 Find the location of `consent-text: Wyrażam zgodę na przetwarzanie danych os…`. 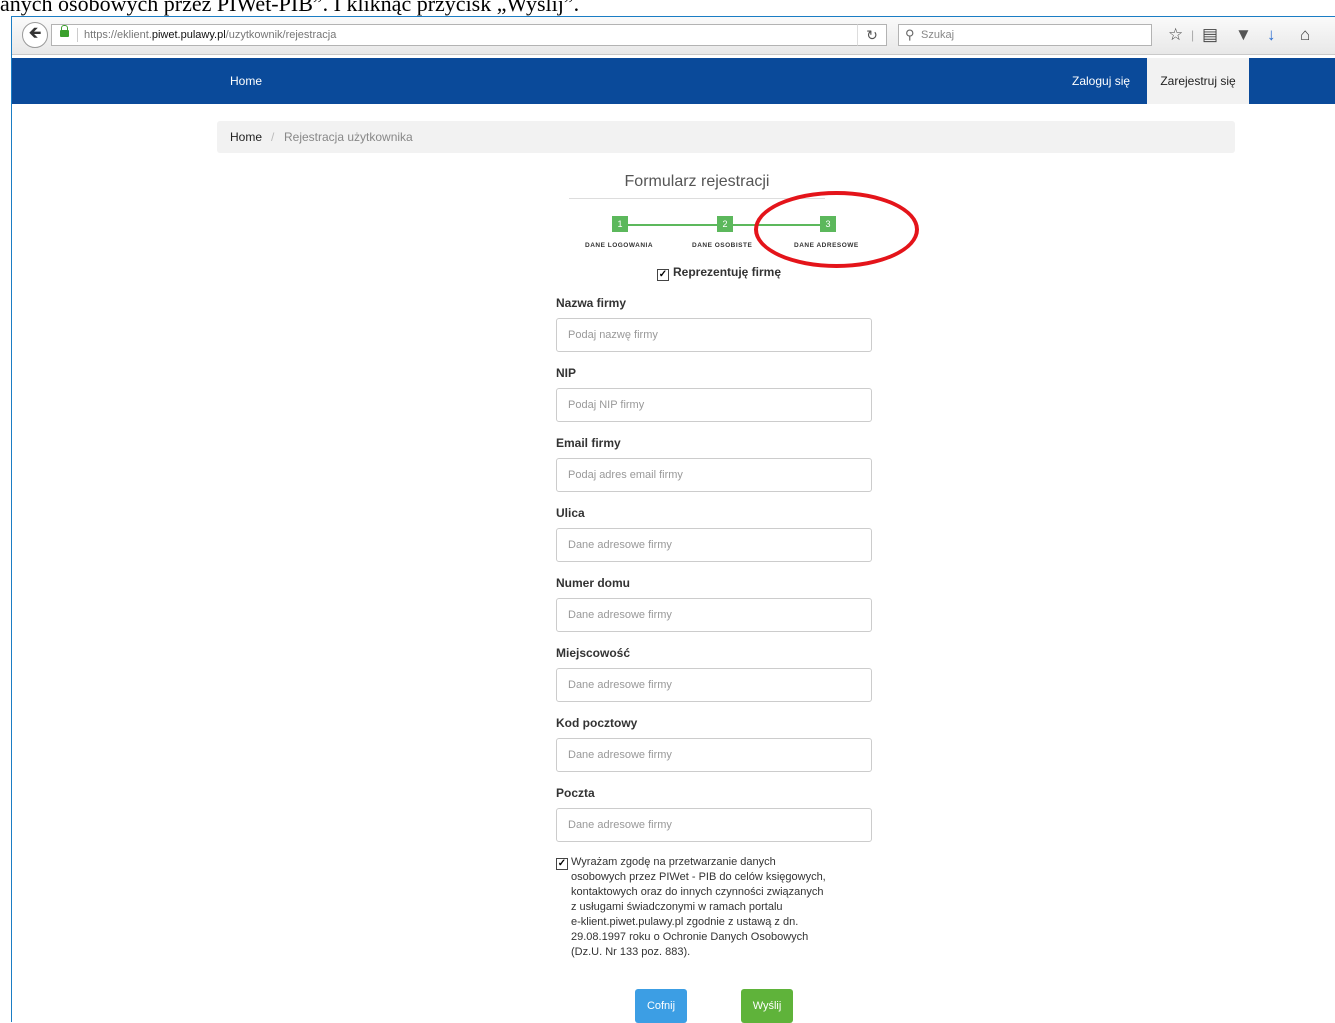

consent-text: Wyrażam zgodę na przetwarzanie danych os… is located at coordinates (723, 907).